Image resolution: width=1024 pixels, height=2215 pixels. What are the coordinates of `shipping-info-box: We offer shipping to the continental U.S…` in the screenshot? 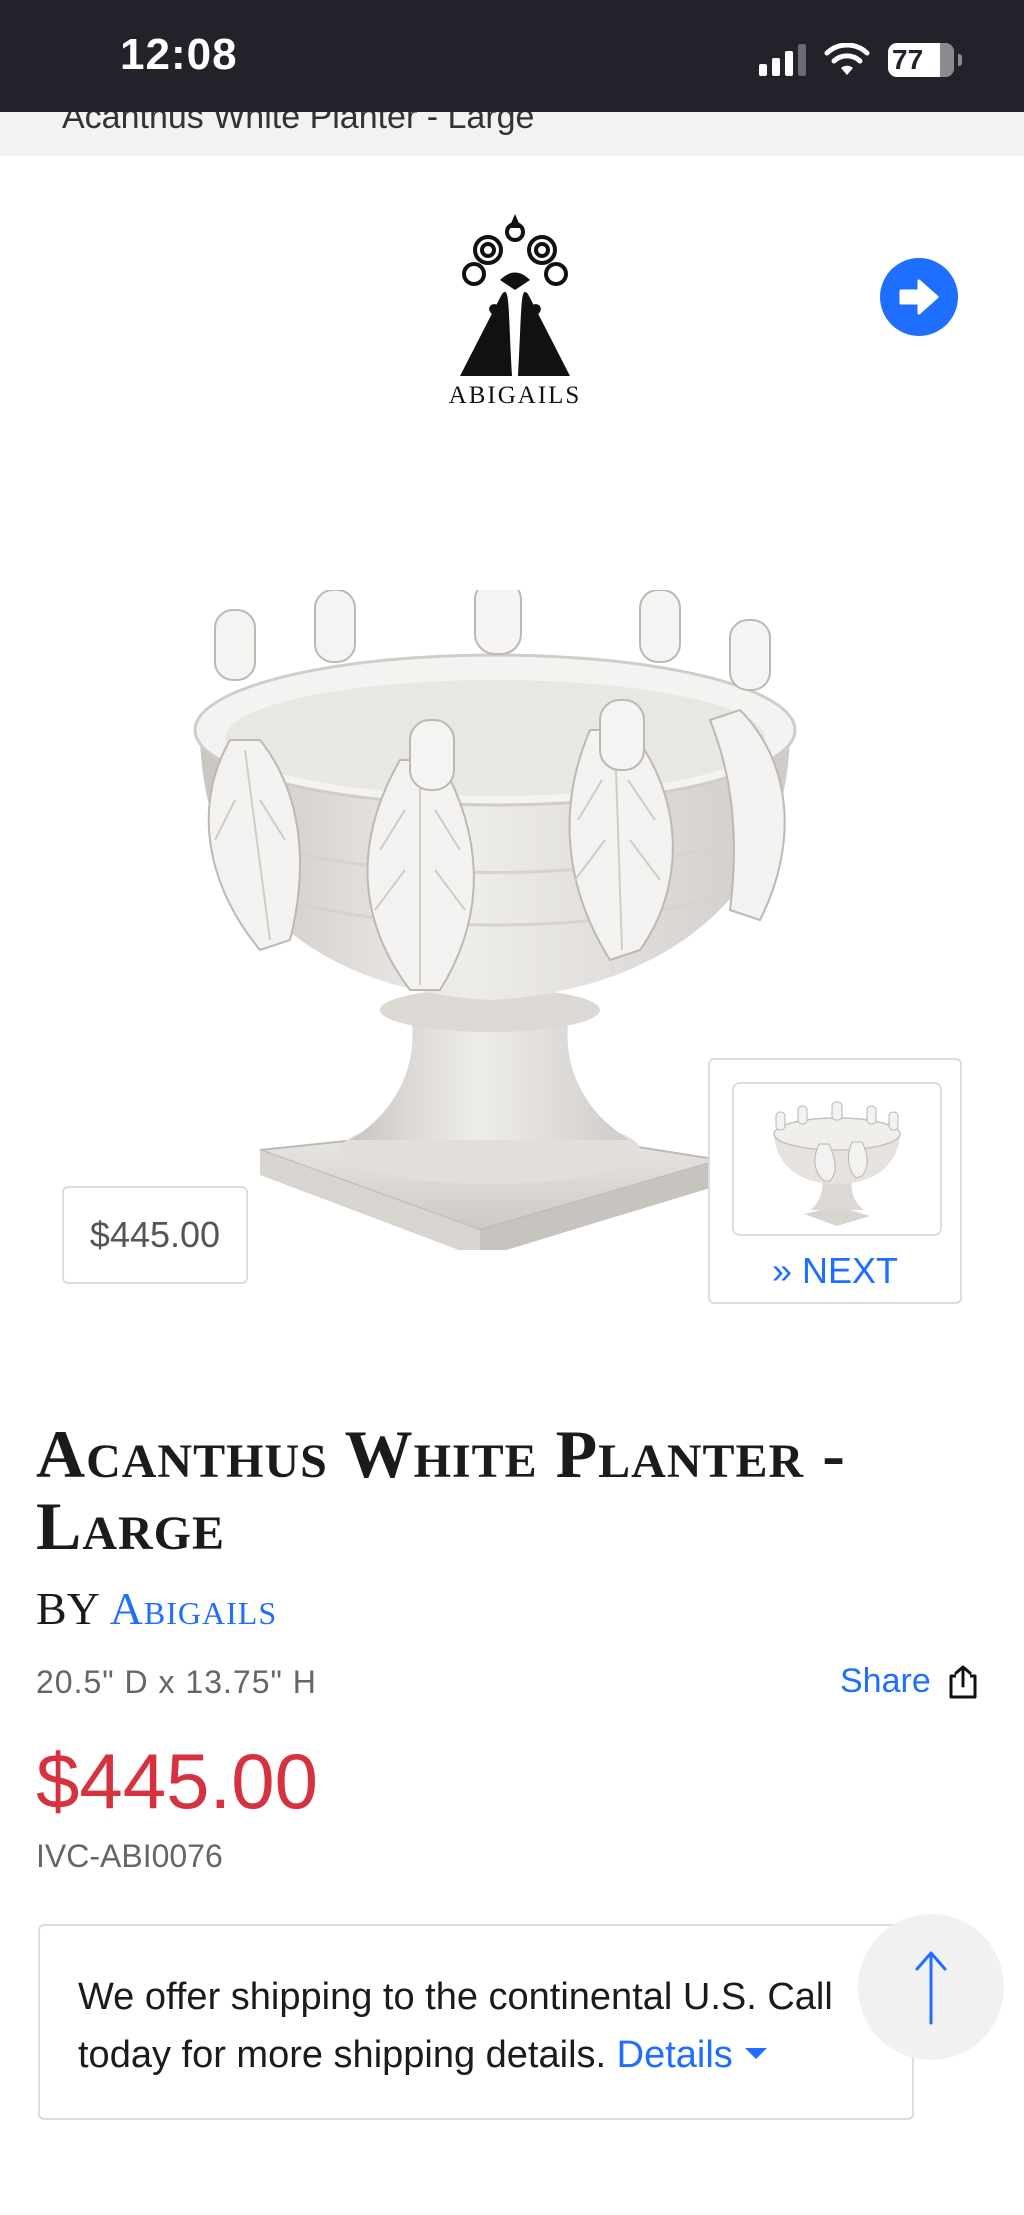 It's located at (476, 2022).